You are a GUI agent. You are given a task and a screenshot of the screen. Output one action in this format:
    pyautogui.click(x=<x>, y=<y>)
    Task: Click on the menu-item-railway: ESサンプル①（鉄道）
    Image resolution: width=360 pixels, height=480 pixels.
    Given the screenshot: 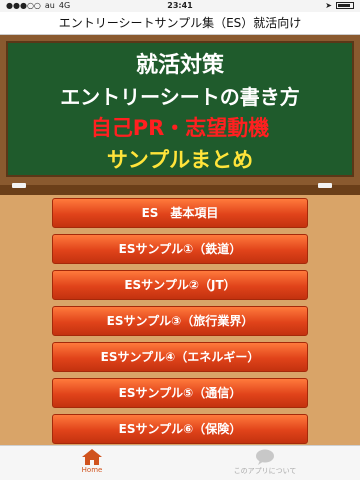 What is the action you would take?
    pyautogui.click(x=180, y=249)
    